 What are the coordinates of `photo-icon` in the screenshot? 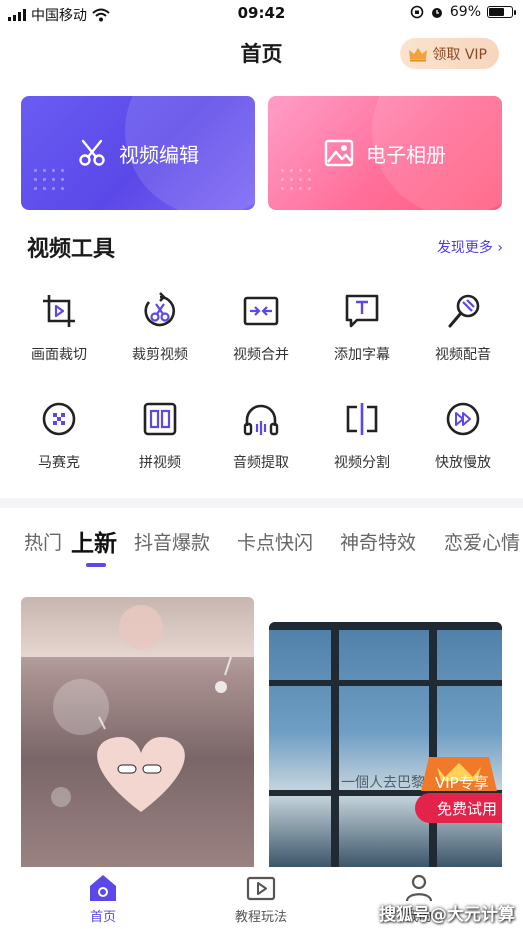 It's located at (339, 153).